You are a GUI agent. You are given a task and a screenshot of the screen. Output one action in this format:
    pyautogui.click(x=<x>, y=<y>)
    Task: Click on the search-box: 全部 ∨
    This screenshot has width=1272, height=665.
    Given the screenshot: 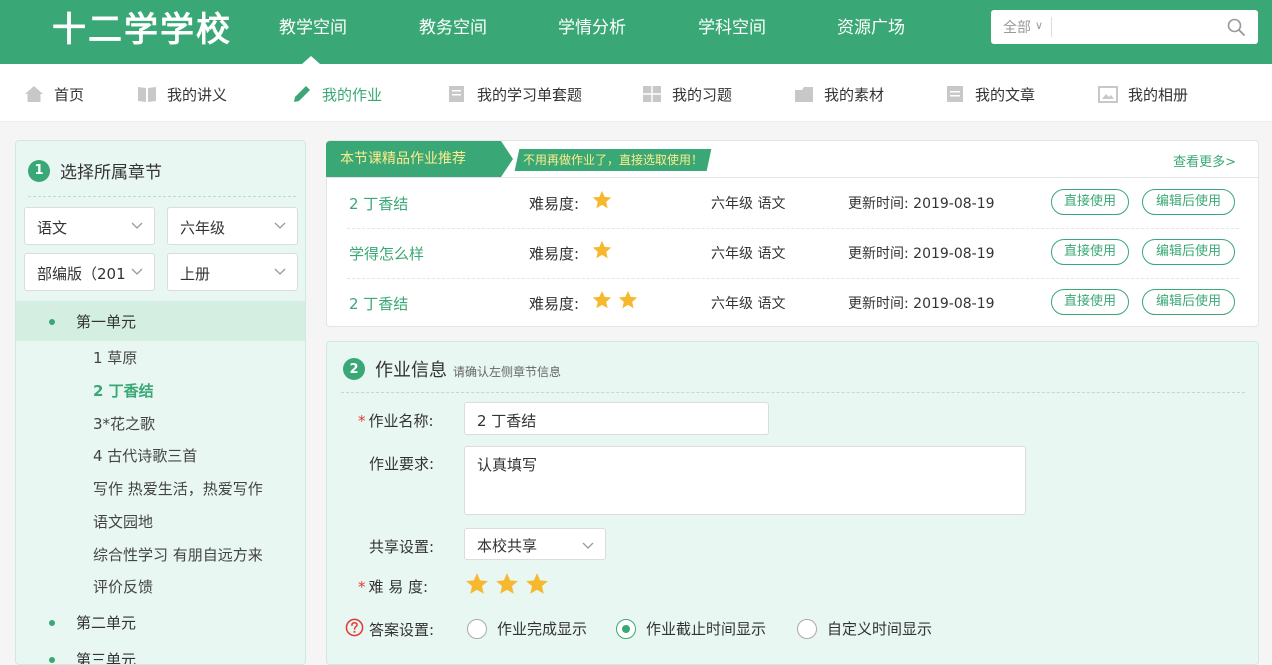 What is the action you would take?
    pyautogui.click(x=1124, y=27)
    